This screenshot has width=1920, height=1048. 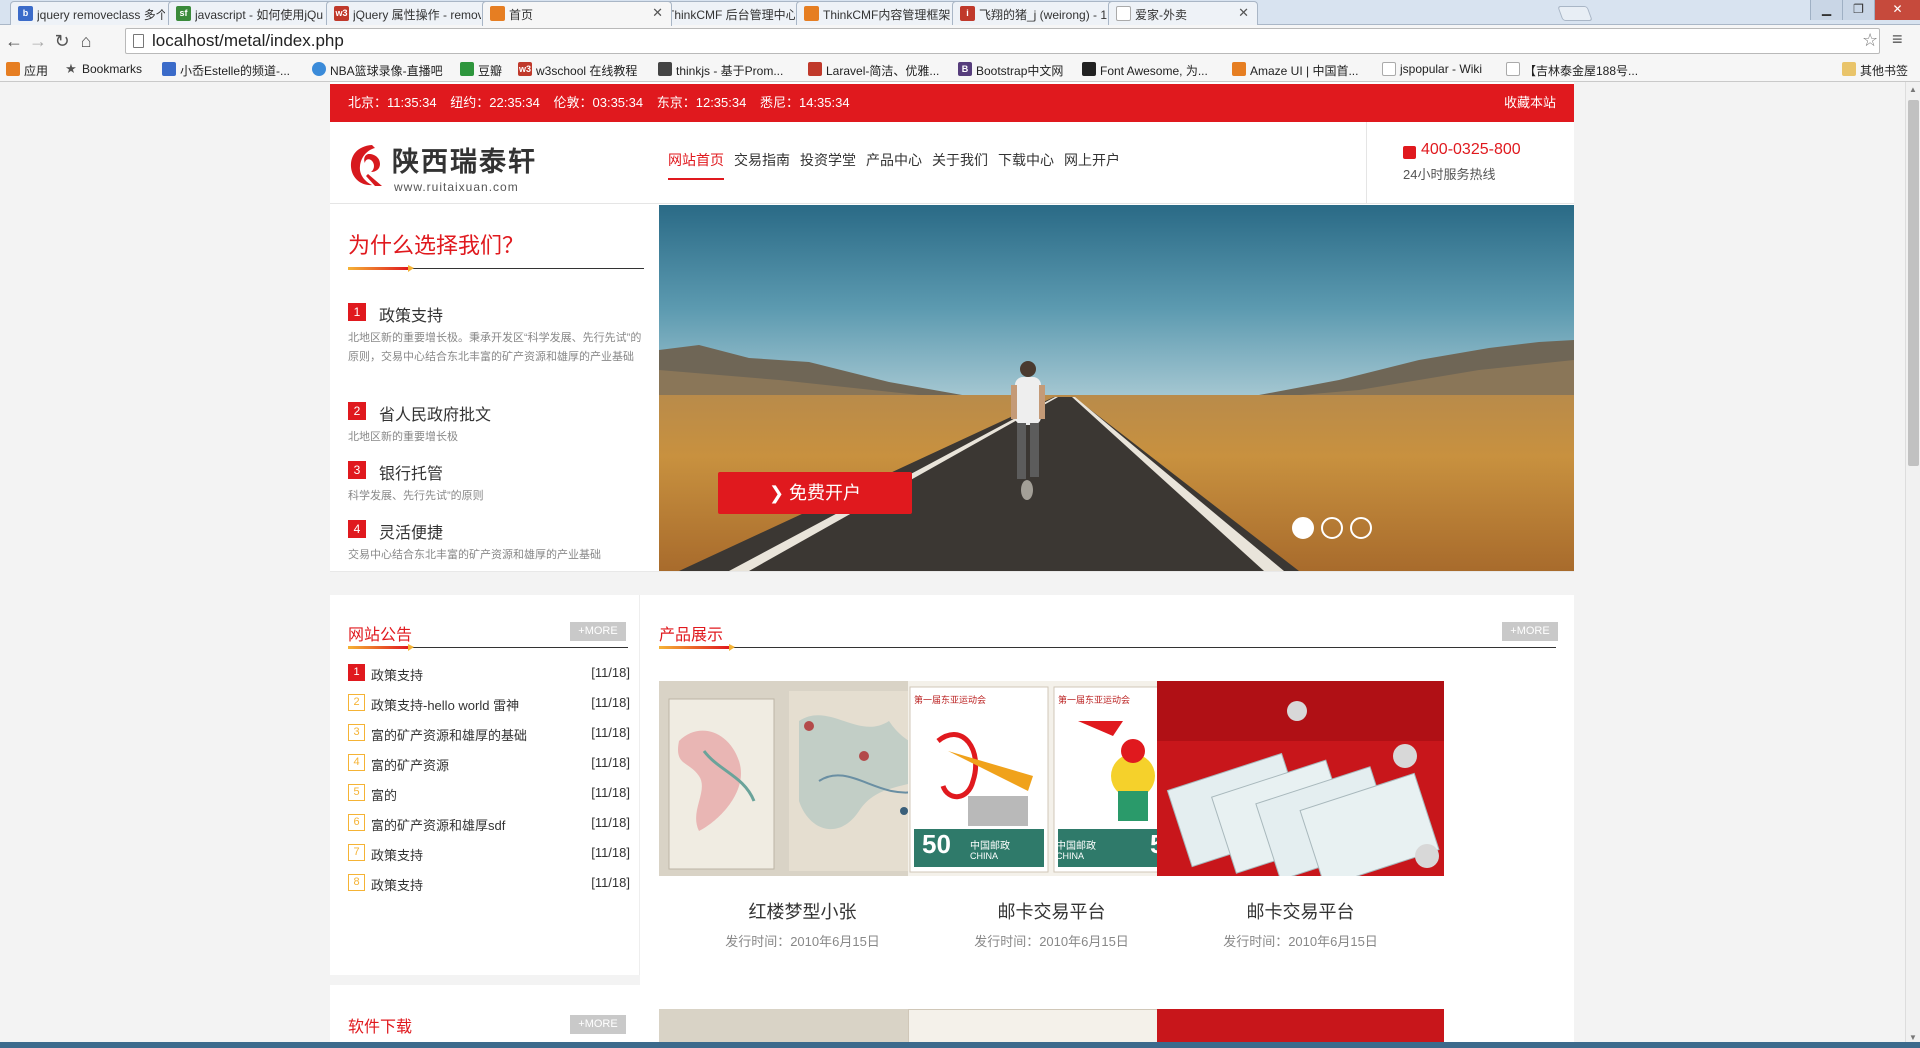 I want to click on notice-title: 富的矿产资源, so click(x=410, y=764).